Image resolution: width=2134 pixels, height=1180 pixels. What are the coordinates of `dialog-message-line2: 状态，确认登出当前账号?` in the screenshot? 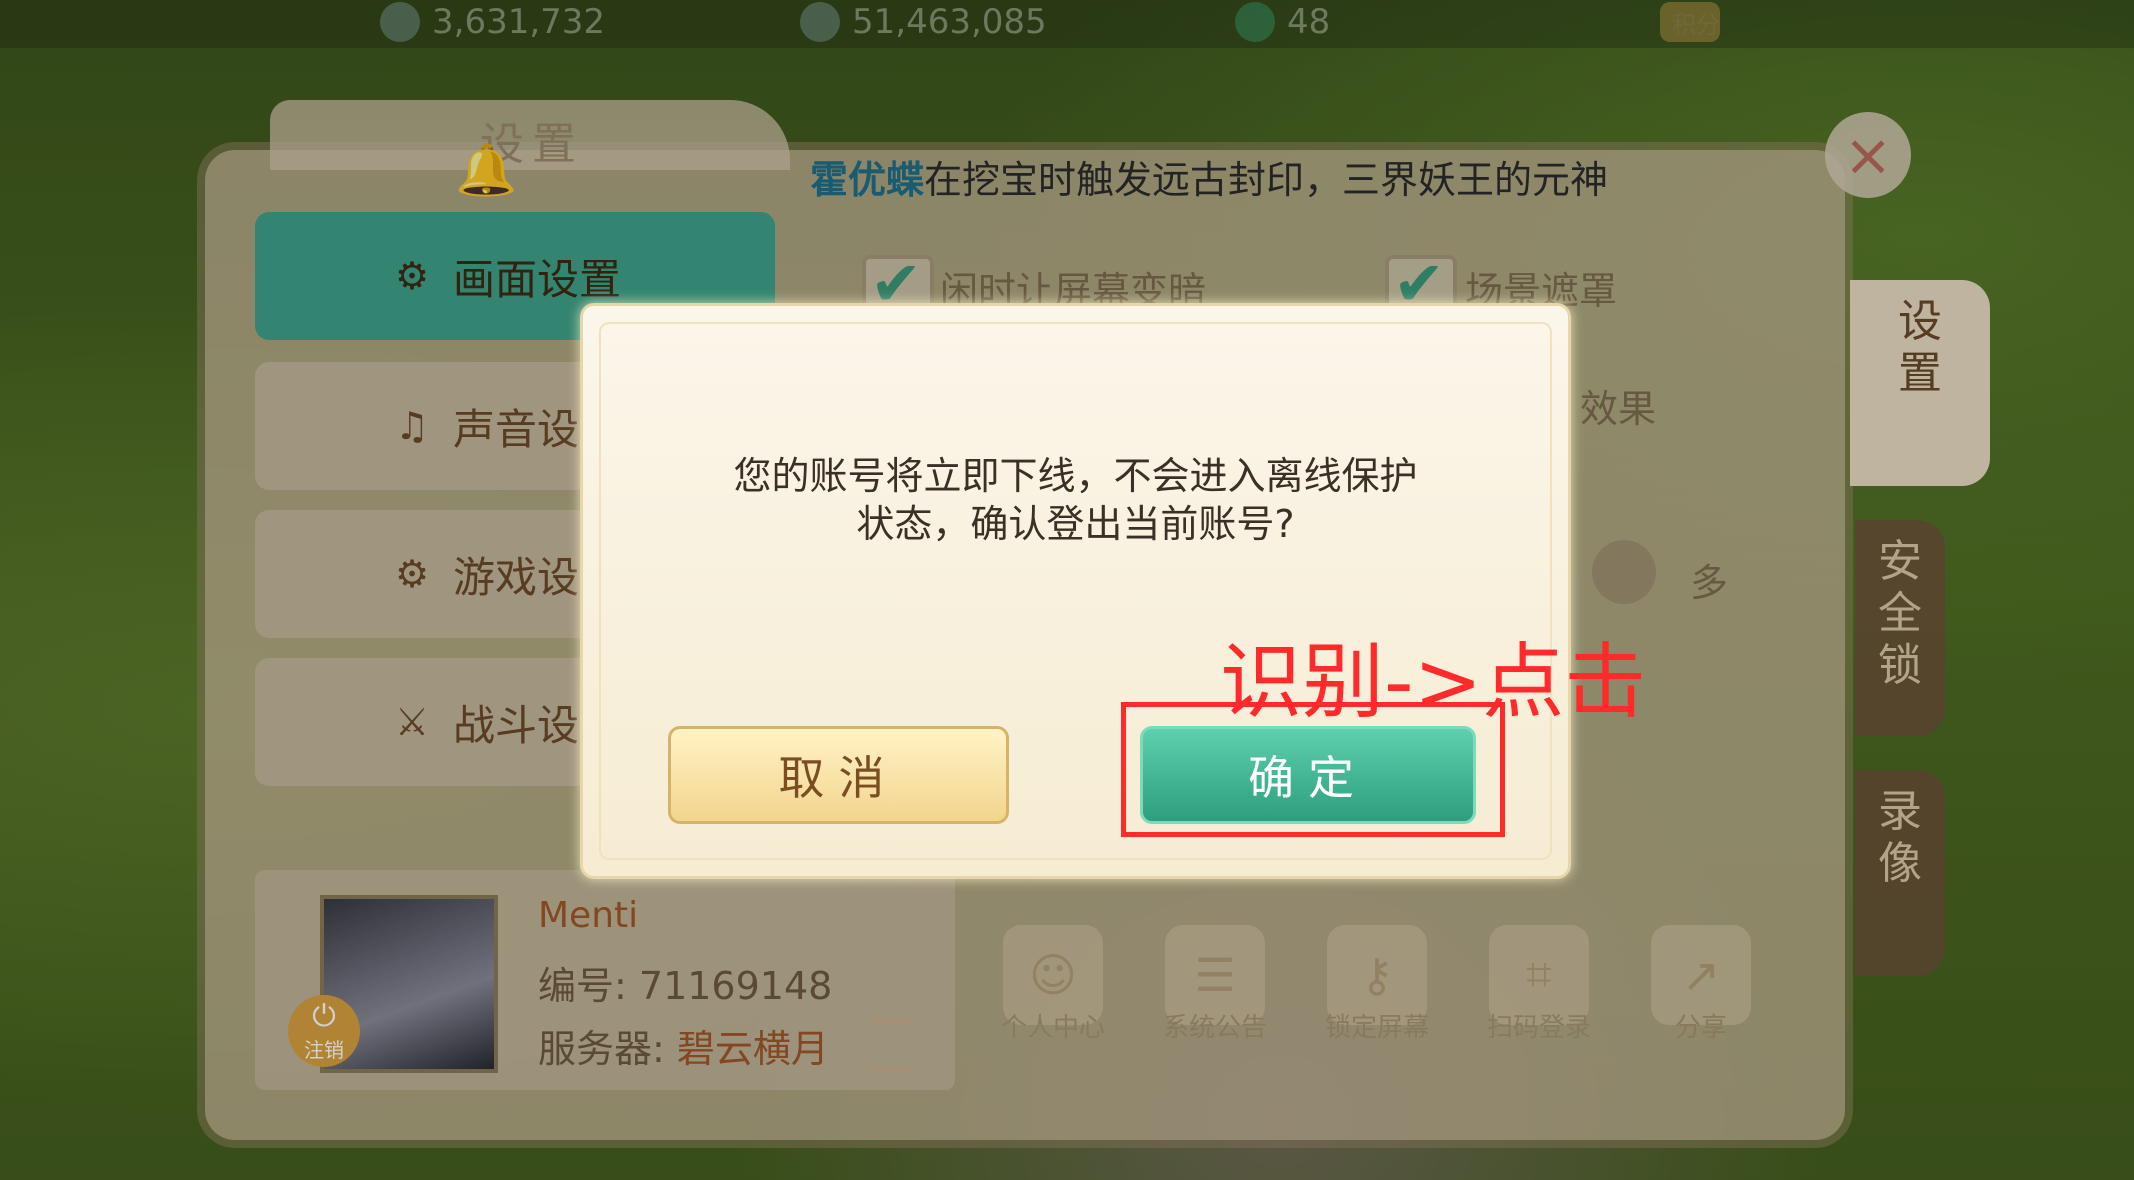 It's located at (1075, 524).